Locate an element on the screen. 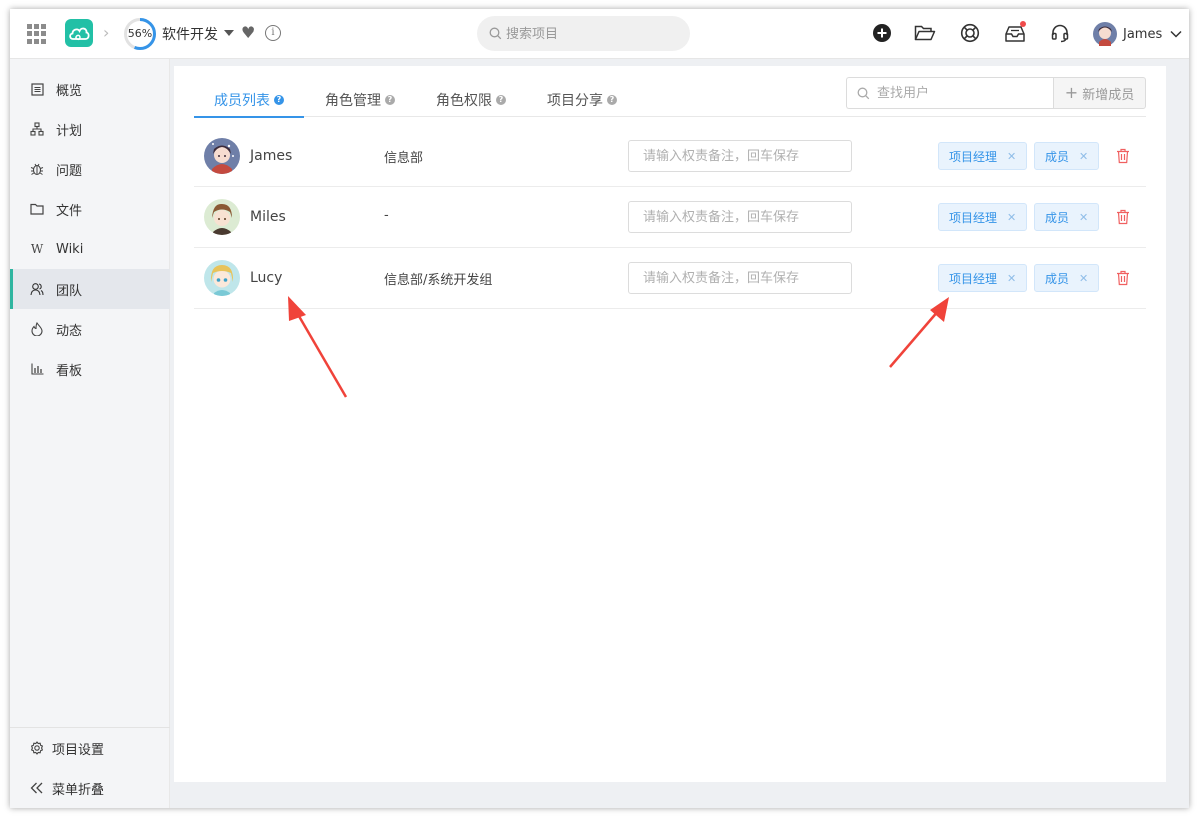 Image resolution: width=1199 pixels, height=817 pixels. heart-icon: ♥ is located at coordinates (248, 33).